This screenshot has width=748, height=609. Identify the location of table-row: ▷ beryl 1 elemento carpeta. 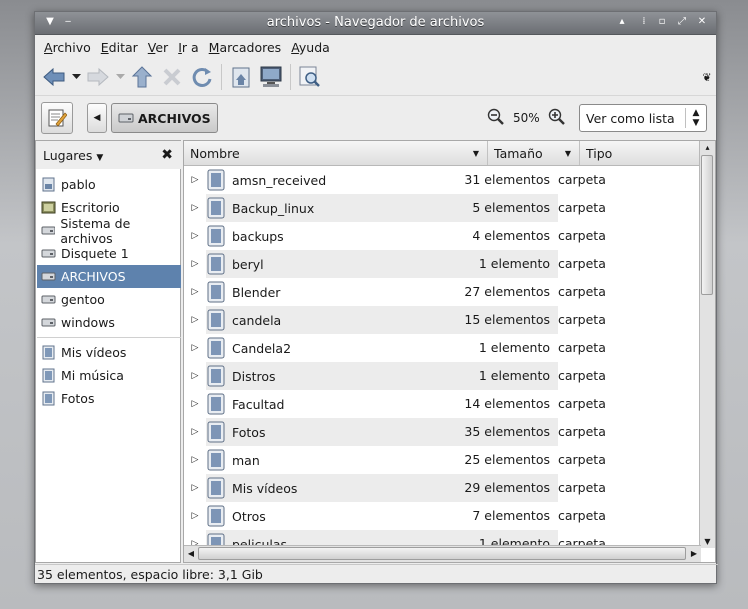
(442, 264).